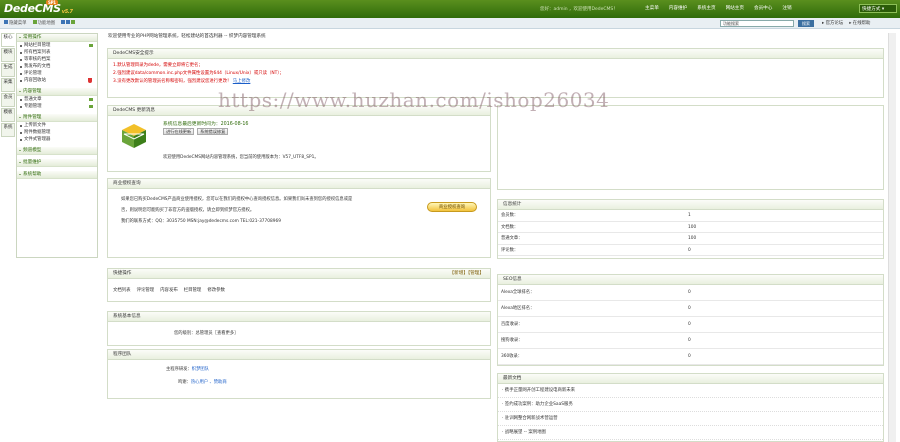 This screenshot has width=900, height=442. Describe the element at coordinates (690, 379) in the screenshot. I see `panel-title: 最新文档` at that location.